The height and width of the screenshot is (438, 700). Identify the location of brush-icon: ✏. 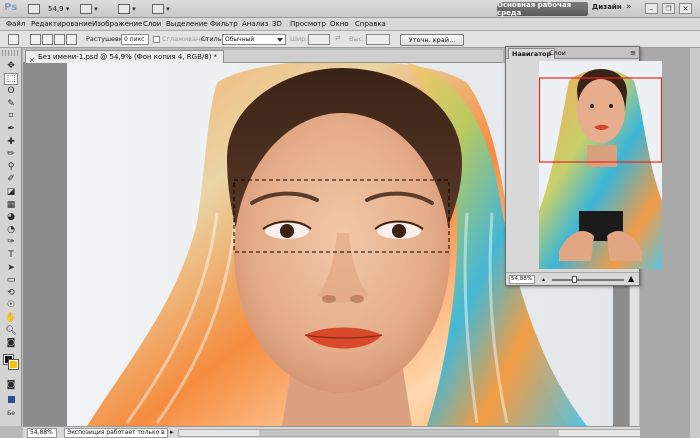
(11, 154).